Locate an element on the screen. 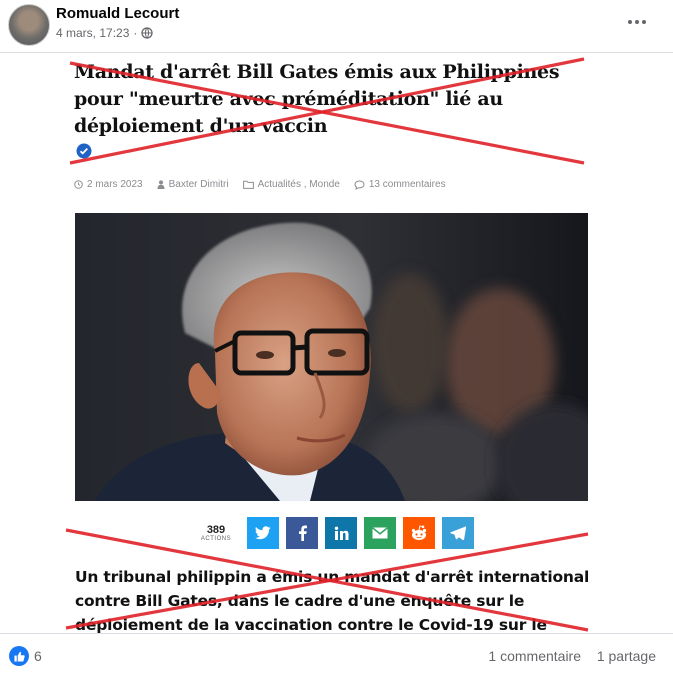 This screenshot has height=680, width=673. post-header: Romuald Lecourt 4 mars, 17:23 · is located at coordinates (336, 26).